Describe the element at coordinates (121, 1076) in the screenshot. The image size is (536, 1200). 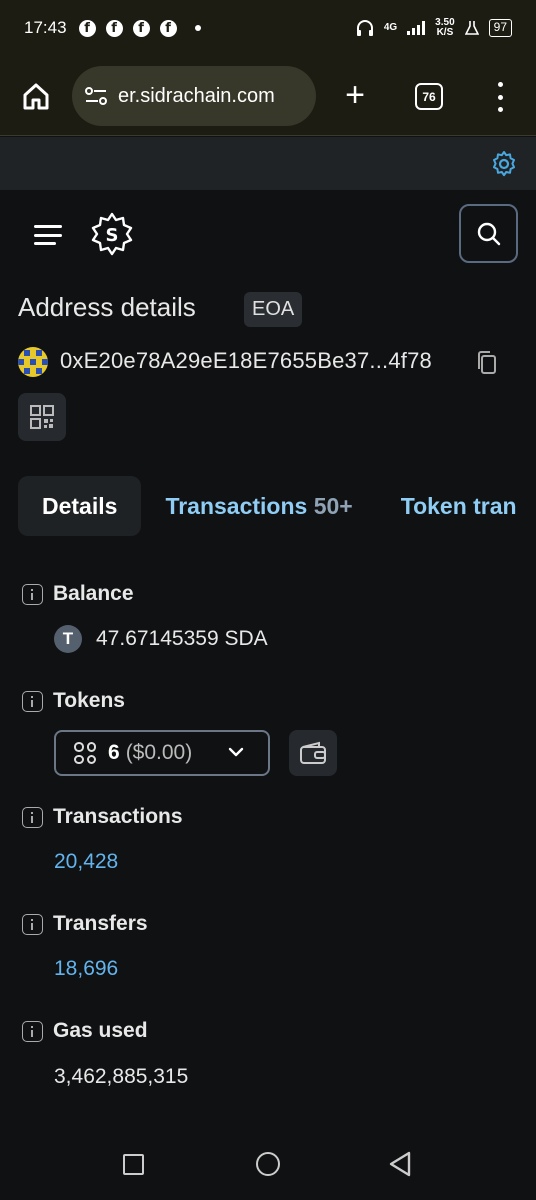
I see `gas-used-value: 3,462,885,315` at that location.